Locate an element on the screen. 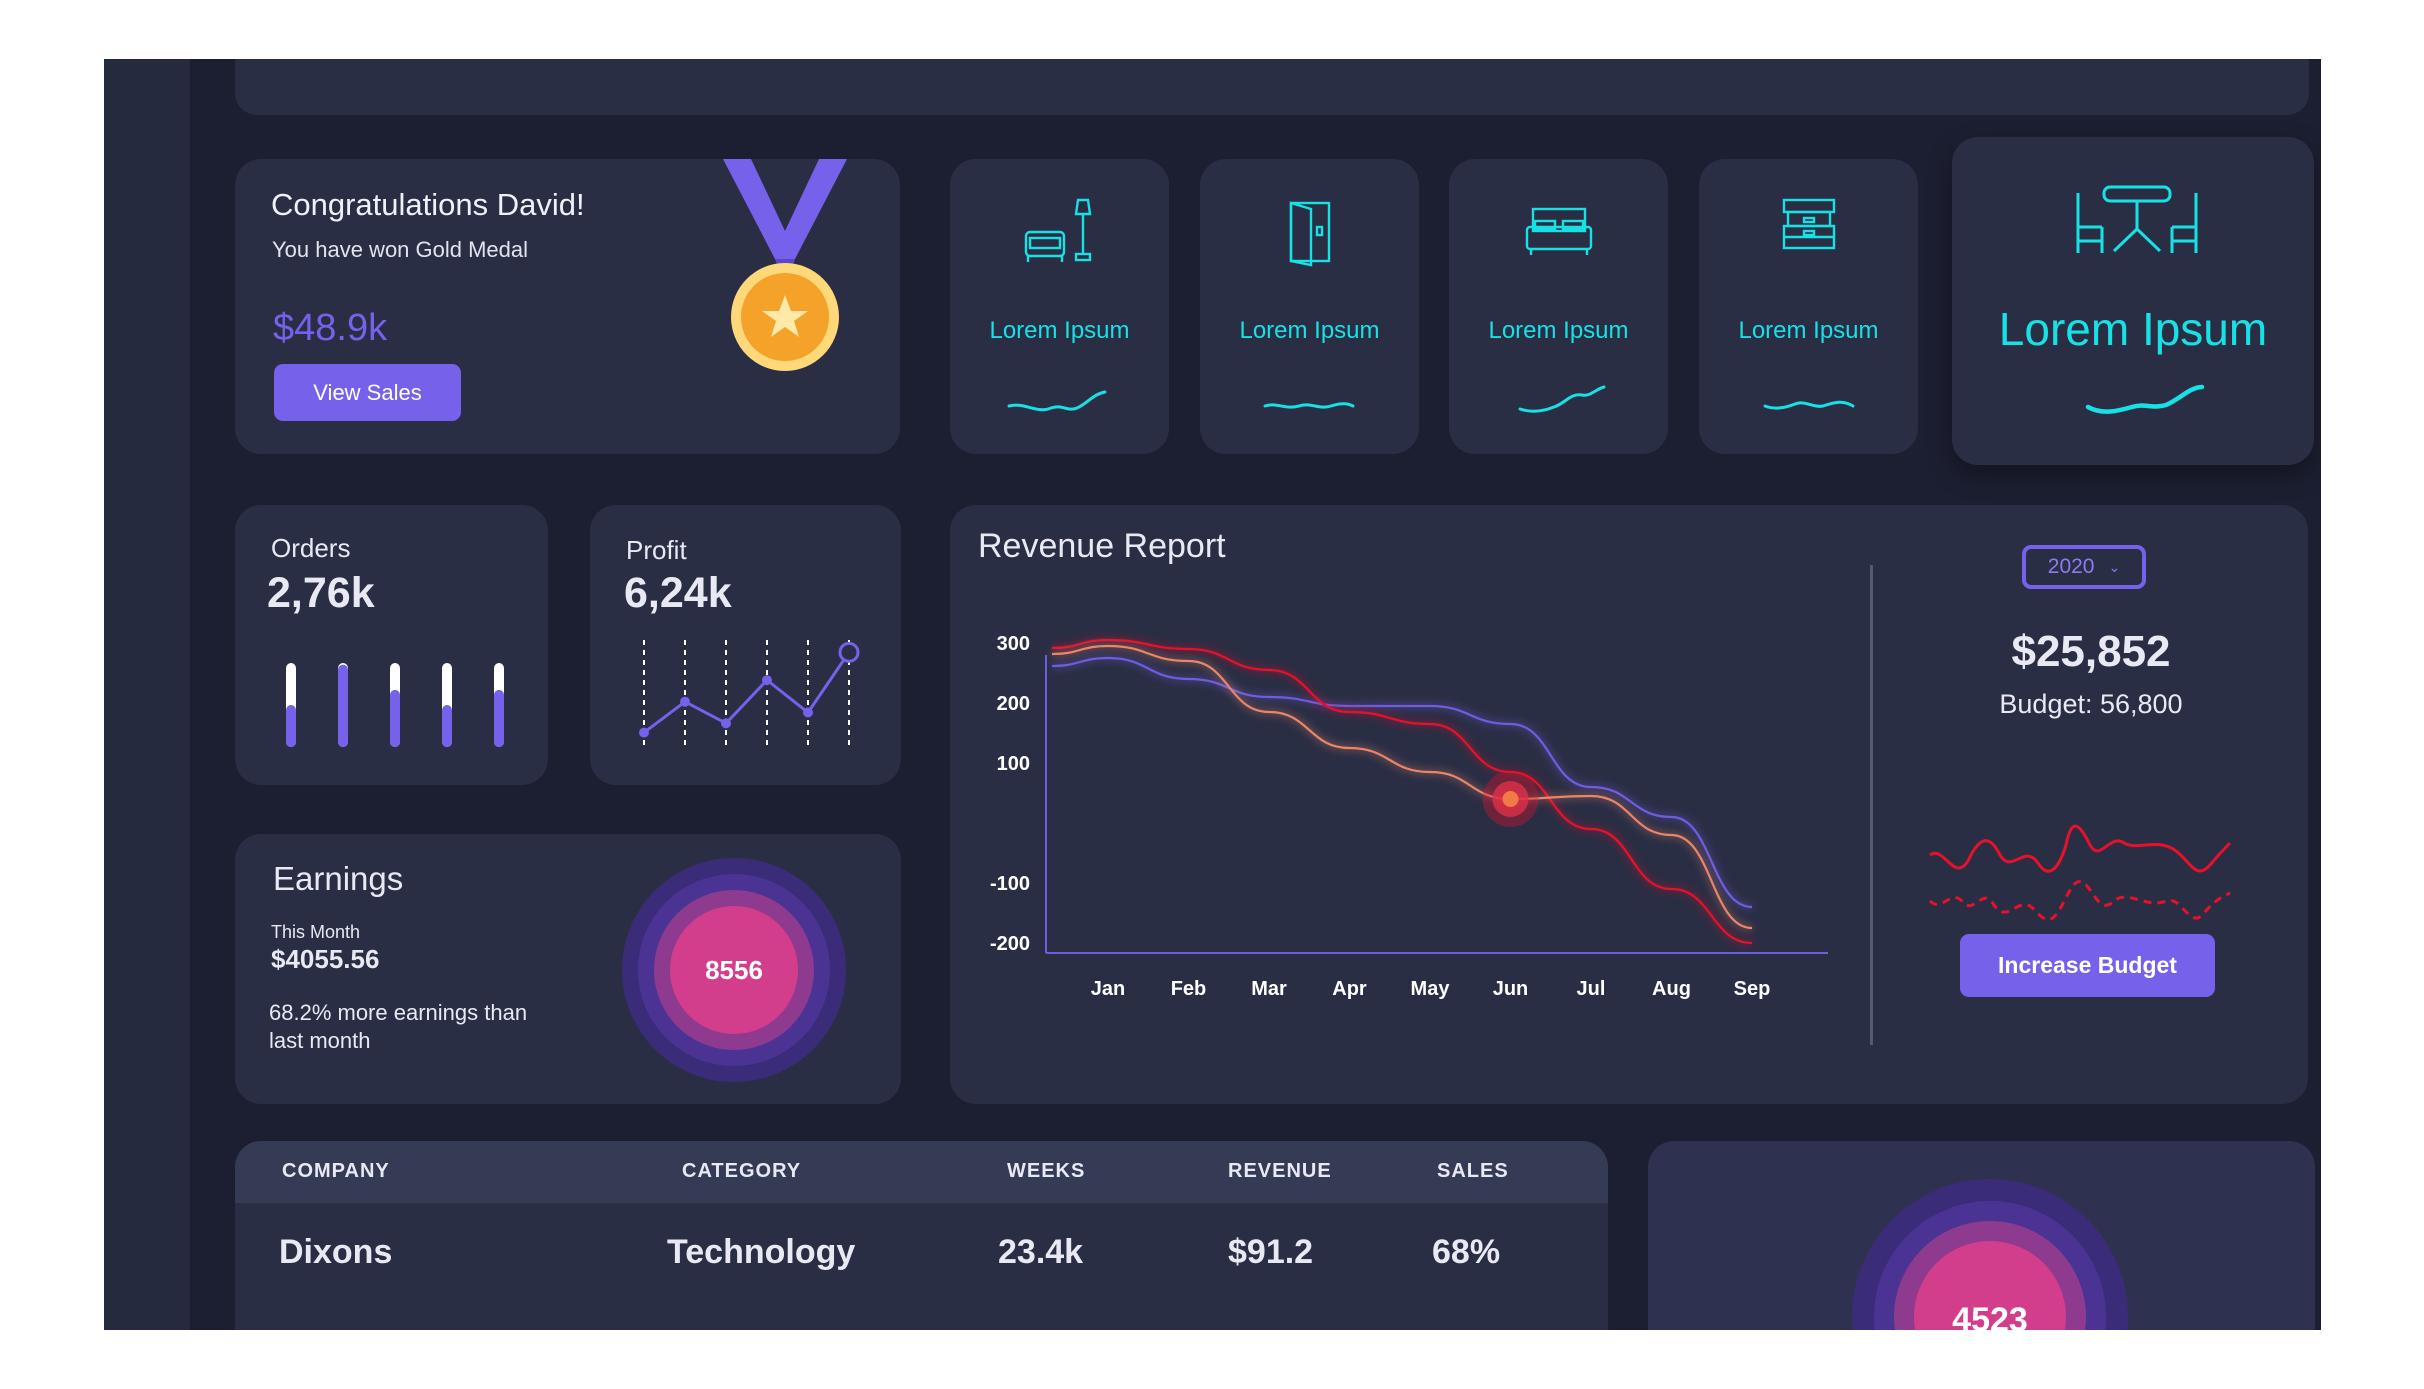 The image size is (2424, 1389). dining-table-icon is located at coordinates (2137, 219).